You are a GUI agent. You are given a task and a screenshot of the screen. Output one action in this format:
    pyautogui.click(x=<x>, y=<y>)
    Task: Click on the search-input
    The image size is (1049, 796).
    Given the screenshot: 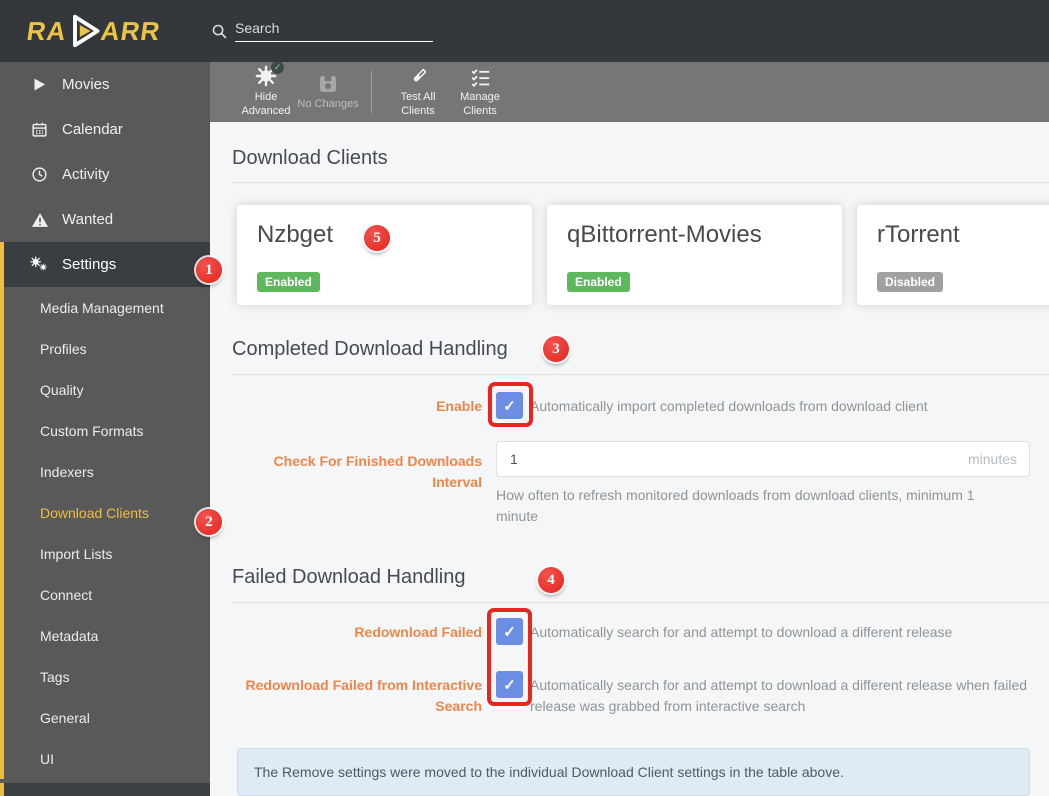 What is the action you would take?
    pyautogui.click(x=334, y=28)
    